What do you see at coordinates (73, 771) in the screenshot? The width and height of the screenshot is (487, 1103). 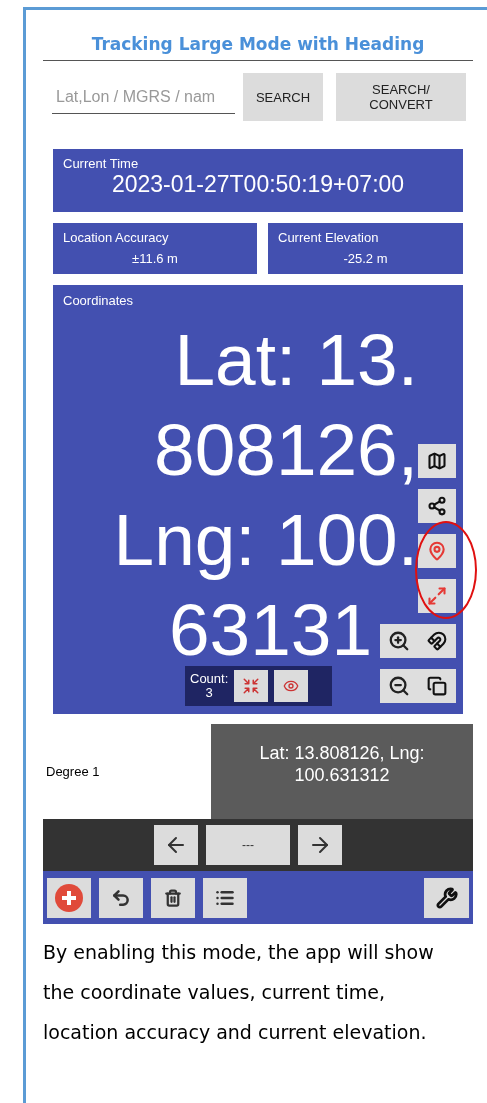 I see `degree-label: Degree 1` at bounding box center [73, 771].